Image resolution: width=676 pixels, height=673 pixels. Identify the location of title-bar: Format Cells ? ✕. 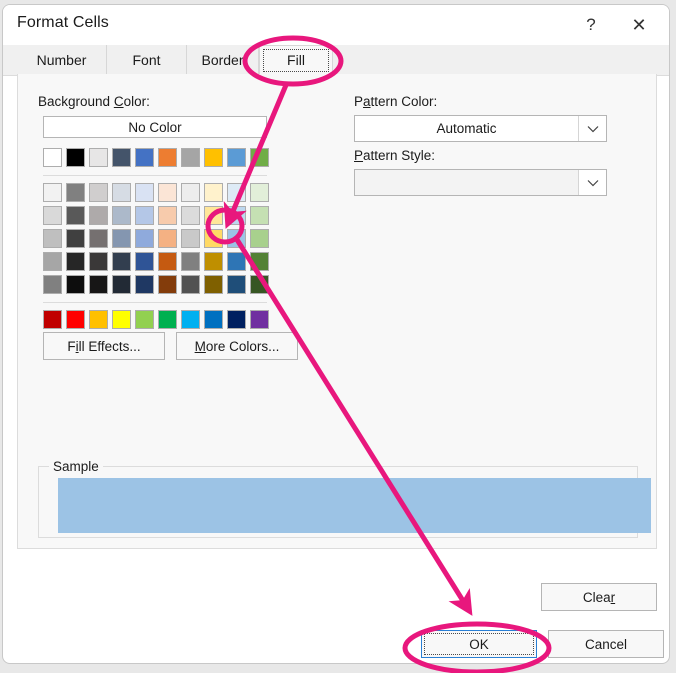
(336, 25).